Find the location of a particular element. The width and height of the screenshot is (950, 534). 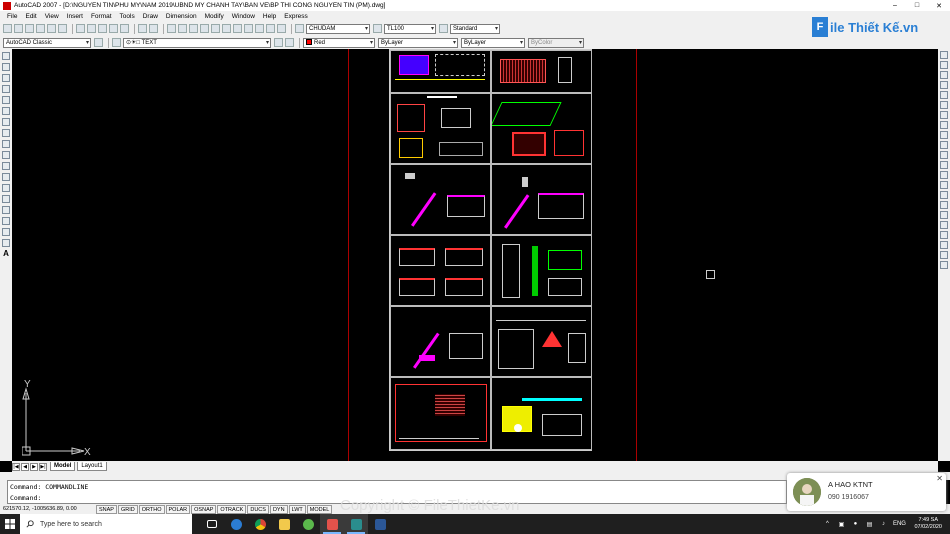

revision-cloud-icon is located at coordinates (6, 133).